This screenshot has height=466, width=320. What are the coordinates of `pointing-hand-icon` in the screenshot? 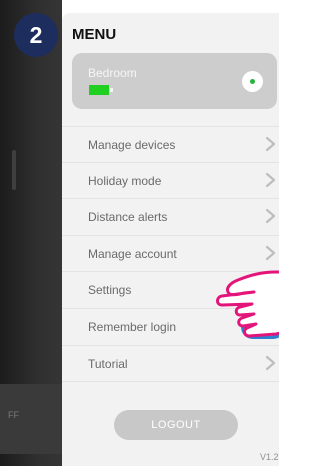 It's located at (247, 304).